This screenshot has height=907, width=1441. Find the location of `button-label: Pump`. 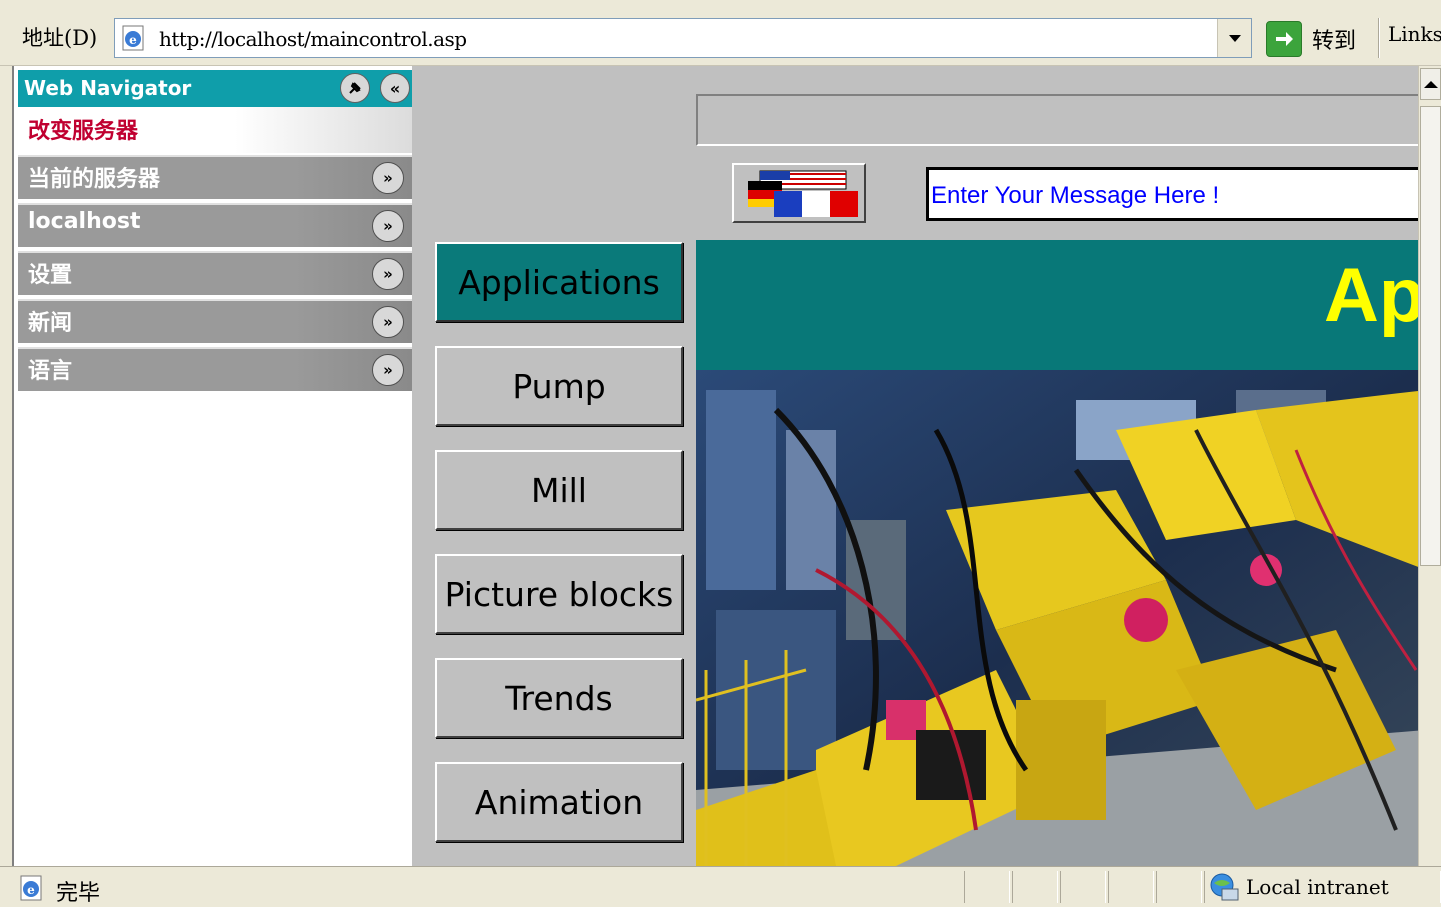

button-label: Pump is located at coordinates (559, 386).